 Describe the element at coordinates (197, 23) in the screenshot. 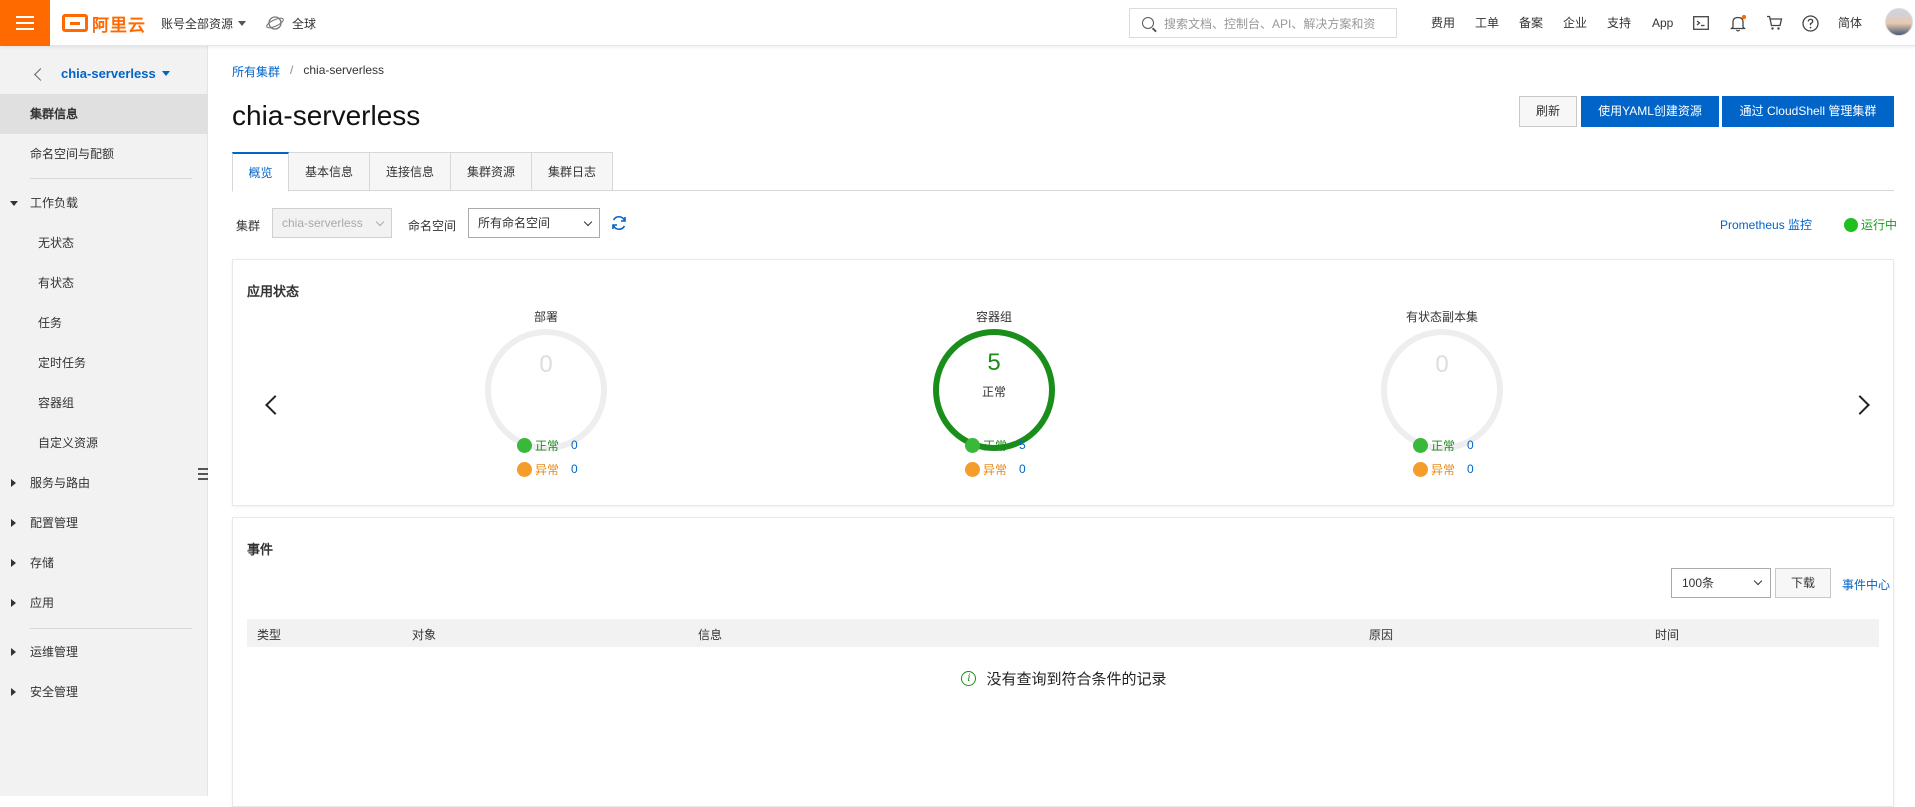

I see `account-resources-label: 账号全部资源` at that location.